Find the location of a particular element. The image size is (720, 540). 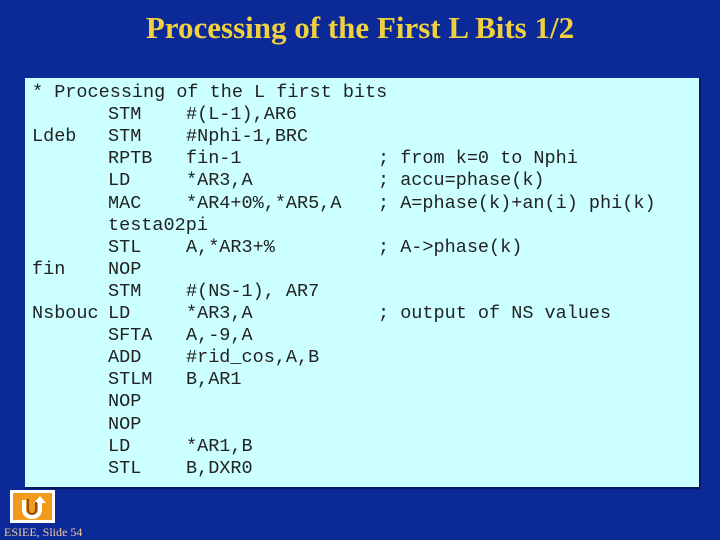

code-line: STM #(NS-1), AR7 is located at coordinates (362, 292).